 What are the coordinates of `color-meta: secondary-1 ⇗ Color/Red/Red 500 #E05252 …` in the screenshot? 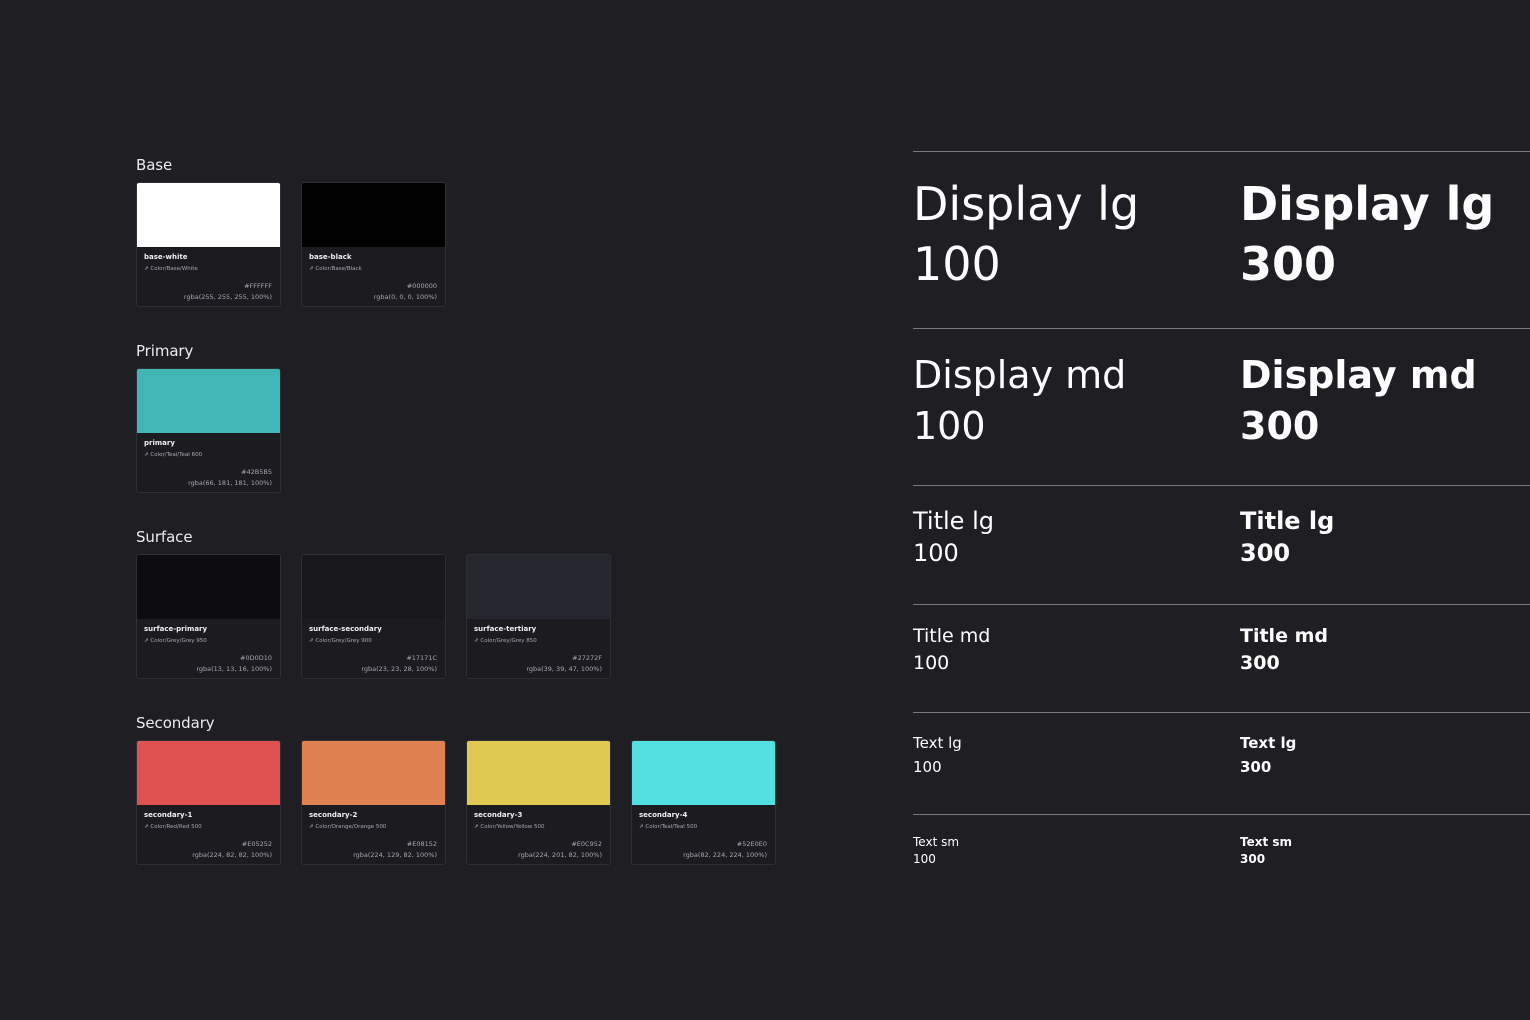 It's located at (208, 834).